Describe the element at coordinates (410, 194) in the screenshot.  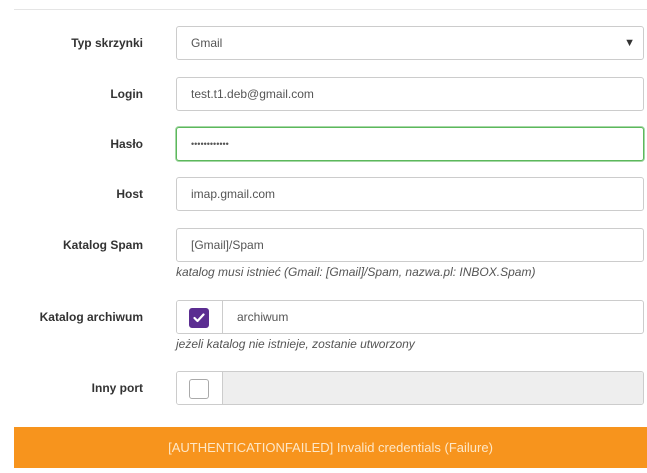
I see `host-input: imap.gmail.com` at that location.